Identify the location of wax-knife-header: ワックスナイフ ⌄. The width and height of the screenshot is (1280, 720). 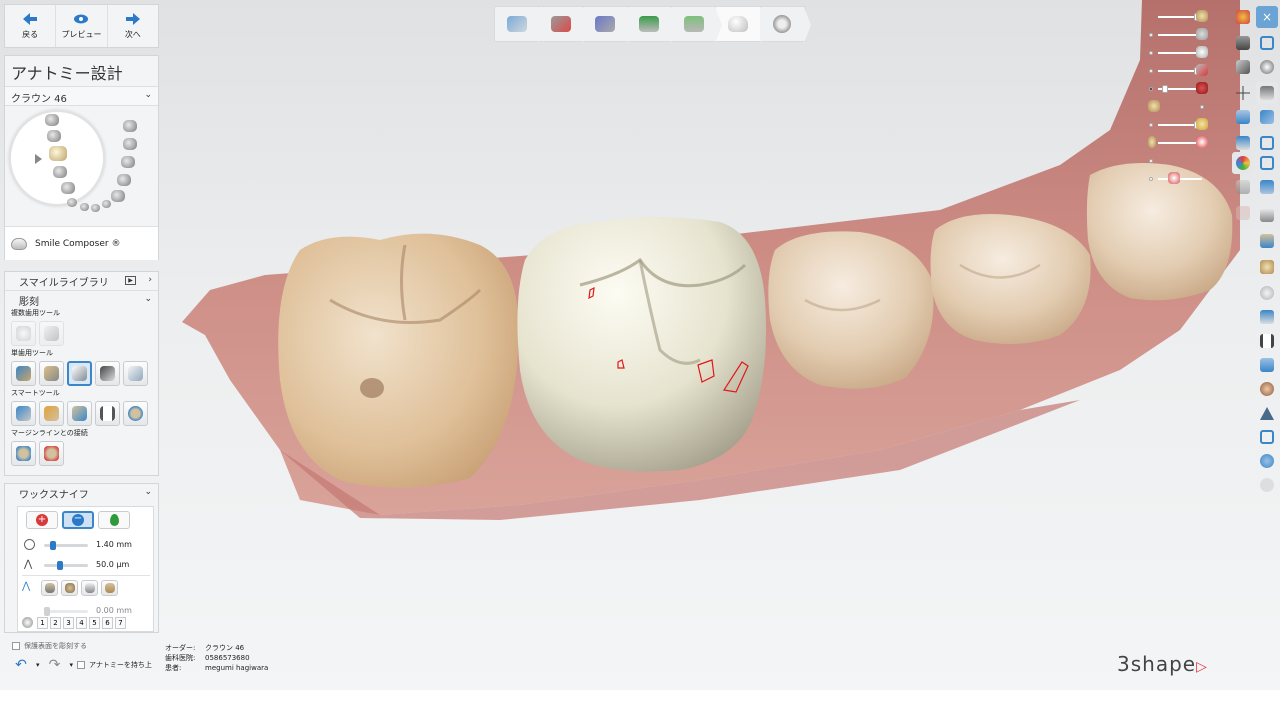
(81, 493).